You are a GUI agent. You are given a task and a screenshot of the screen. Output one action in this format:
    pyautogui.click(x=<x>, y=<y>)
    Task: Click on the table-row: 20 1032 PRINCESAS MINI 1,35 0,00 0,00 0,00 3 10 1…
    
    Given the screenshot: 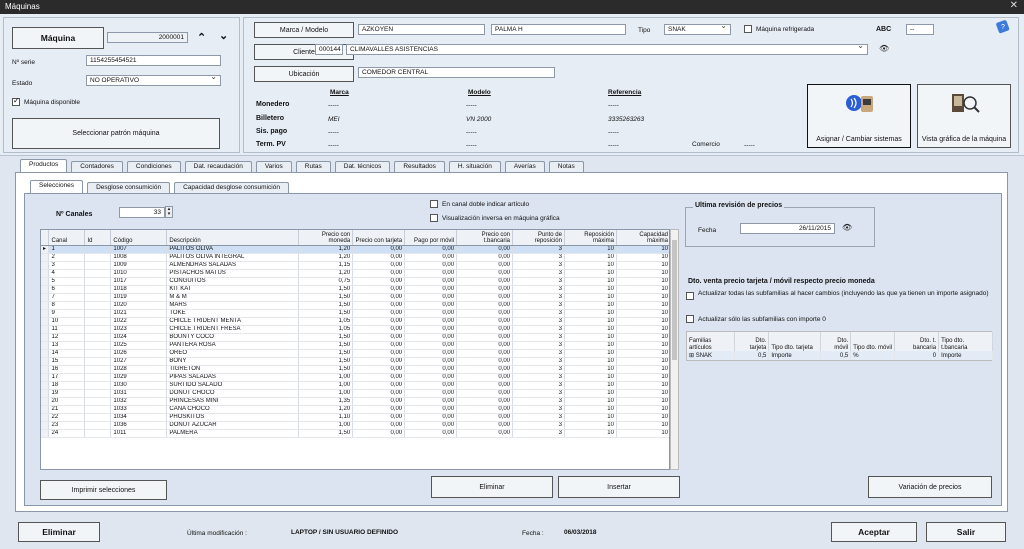 What is the action you would take?
    pyautogui.click(x=355, y=401)
    